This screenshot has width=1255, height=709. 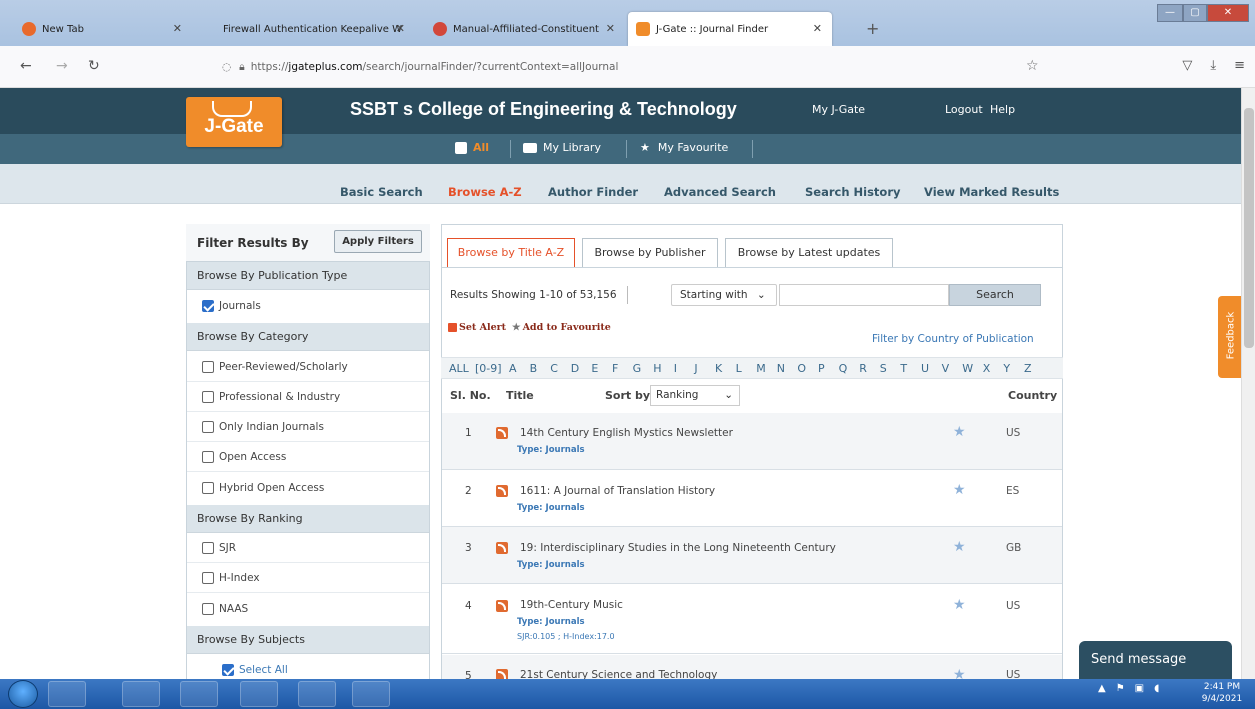 What do you see at coordinates (864, 295) in the screenshot?
I see `search-input` at bounding box center [864, 295].